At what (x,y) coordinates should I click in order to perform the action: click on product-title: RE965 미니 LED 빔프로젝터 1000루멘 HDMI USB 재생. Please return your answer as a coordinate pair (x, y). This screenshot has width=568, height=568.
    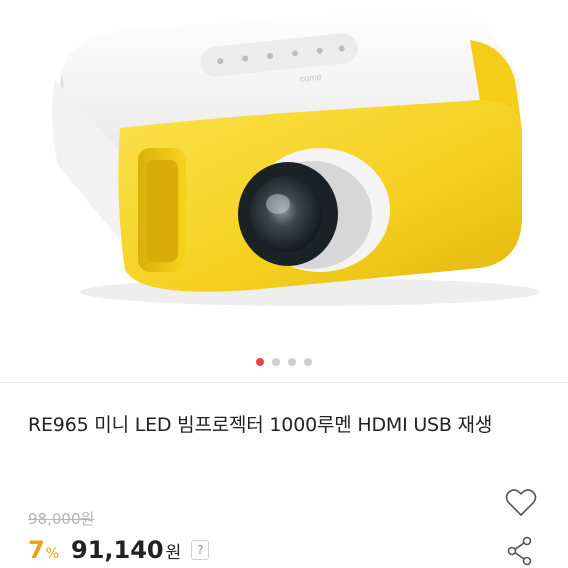
    Looking at the image, I should click on (260, 425).